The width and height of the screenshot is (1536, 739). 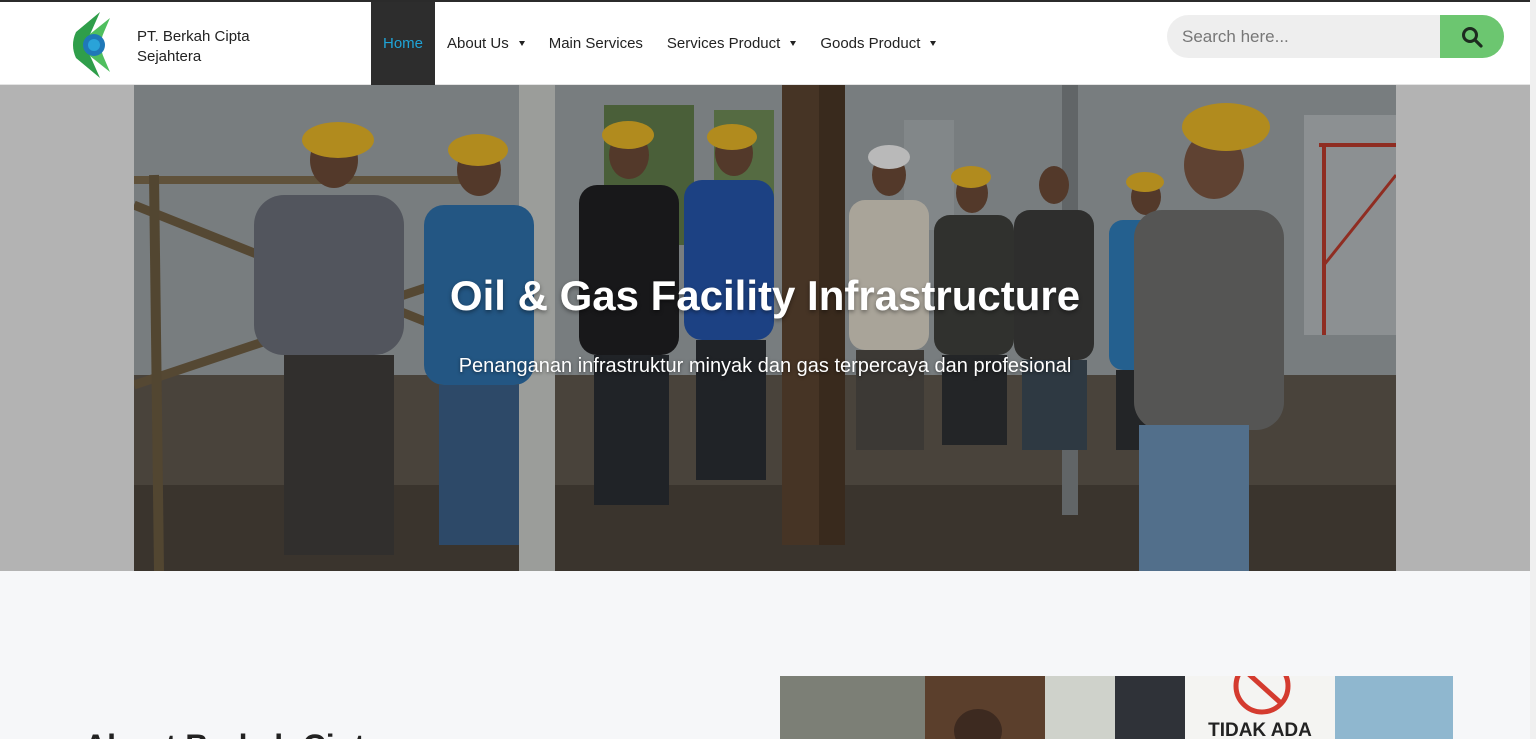 What do you see at coordinates (765, 295) in the screenshot?
I see `hero-title: Oil & Gas Facility Infrastructure` at bounding box center [765, 295].